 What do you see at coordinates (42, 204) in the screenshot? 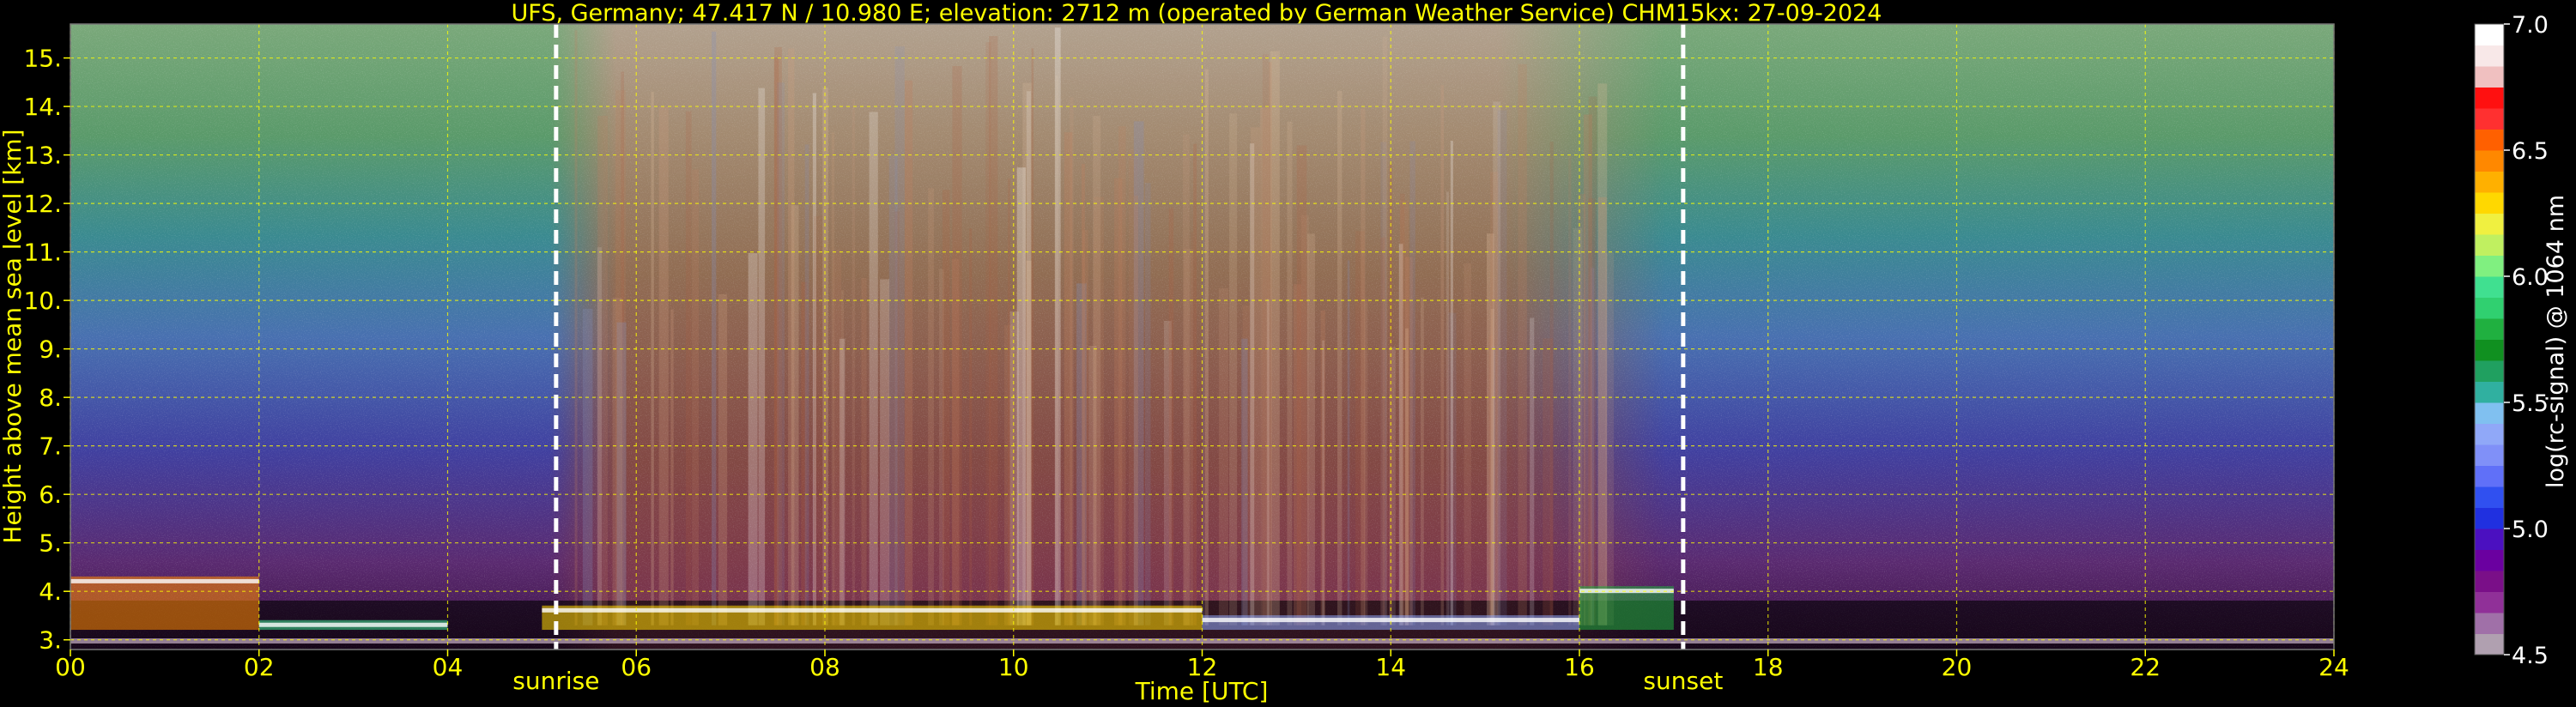
I see `y-tick-label: 12.` at bounding box center [42, 204].